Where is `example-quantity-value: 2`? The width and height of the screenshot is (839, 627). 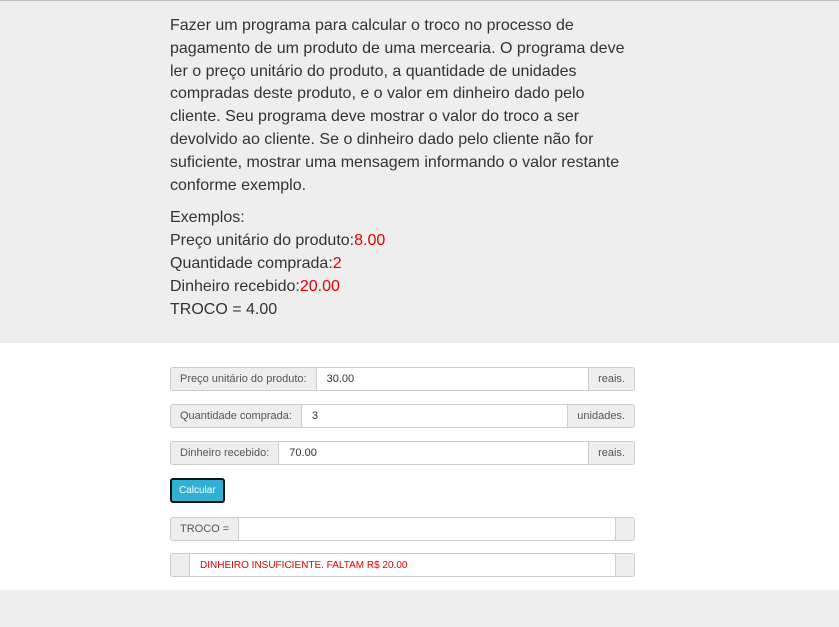
example-quantity-value: 2 is located at coordinates (337, 263).